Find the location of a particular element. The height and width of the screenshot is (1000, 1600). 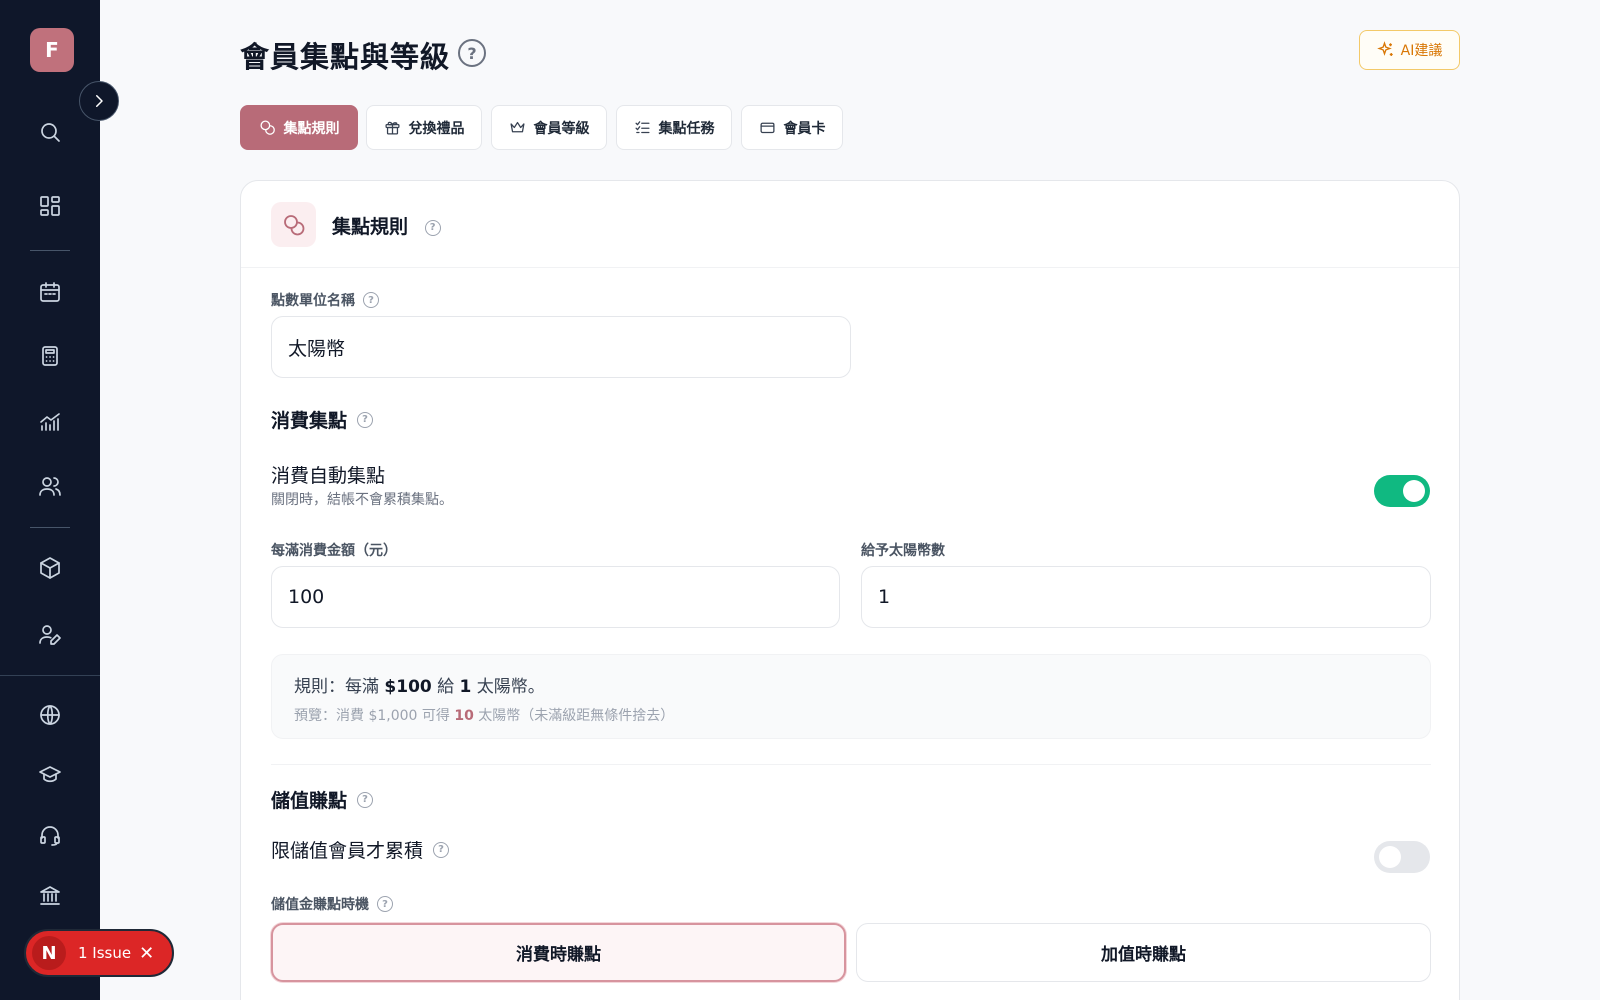

bank-icon is located at coordinates (50, 895).